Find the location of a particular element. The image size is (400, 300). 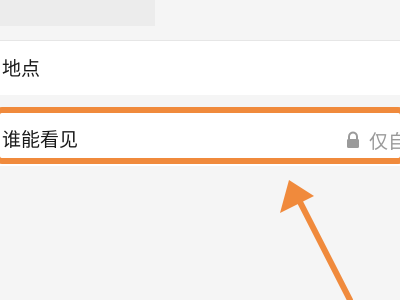

pointer-arrow is located at coordinates (316, 240).